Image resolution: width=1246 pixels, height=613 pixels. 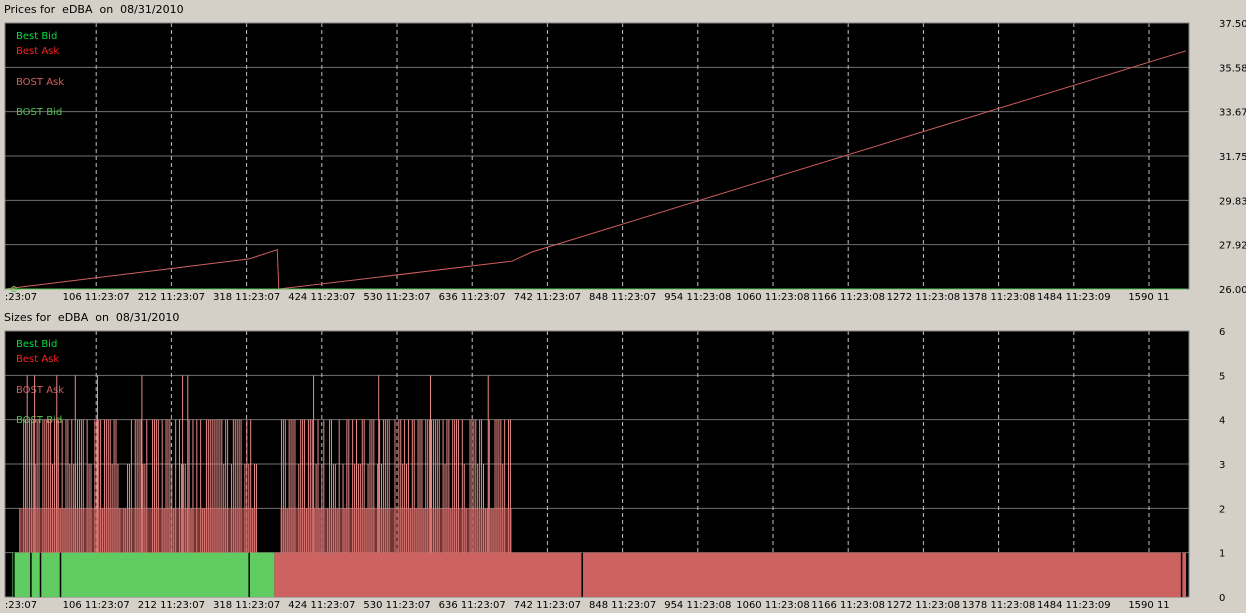 I want to click on prices-x-tick-label: 1060 11:23:08, so click(x=773, y=297).